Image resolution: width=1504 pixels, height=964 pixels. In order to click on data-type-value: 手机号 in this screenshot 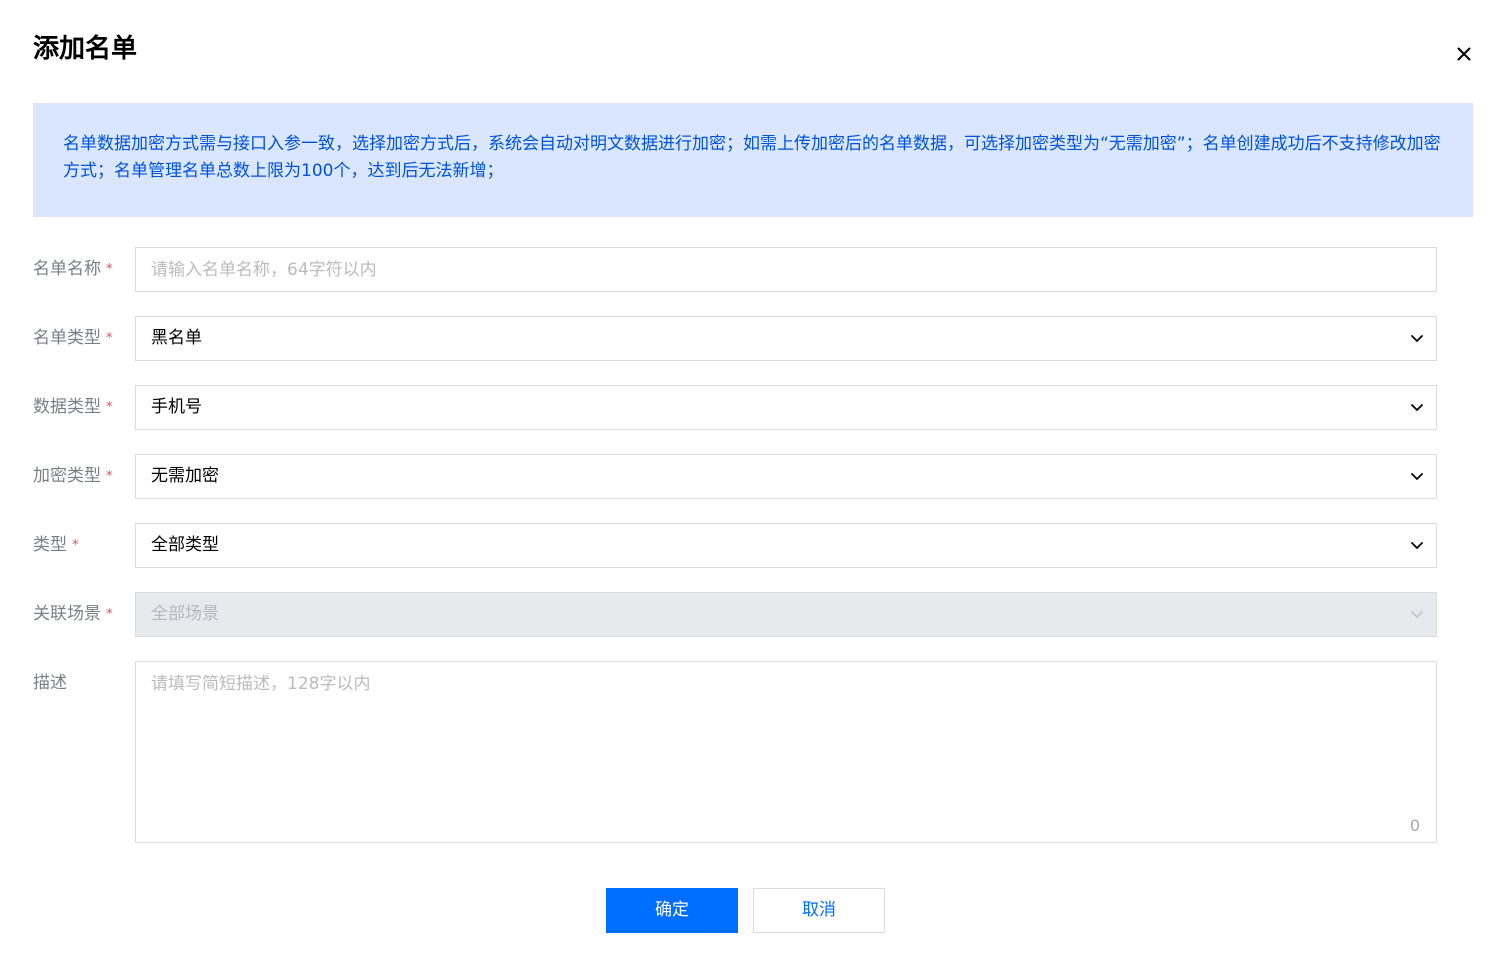, I will do `click(176, 407)`.